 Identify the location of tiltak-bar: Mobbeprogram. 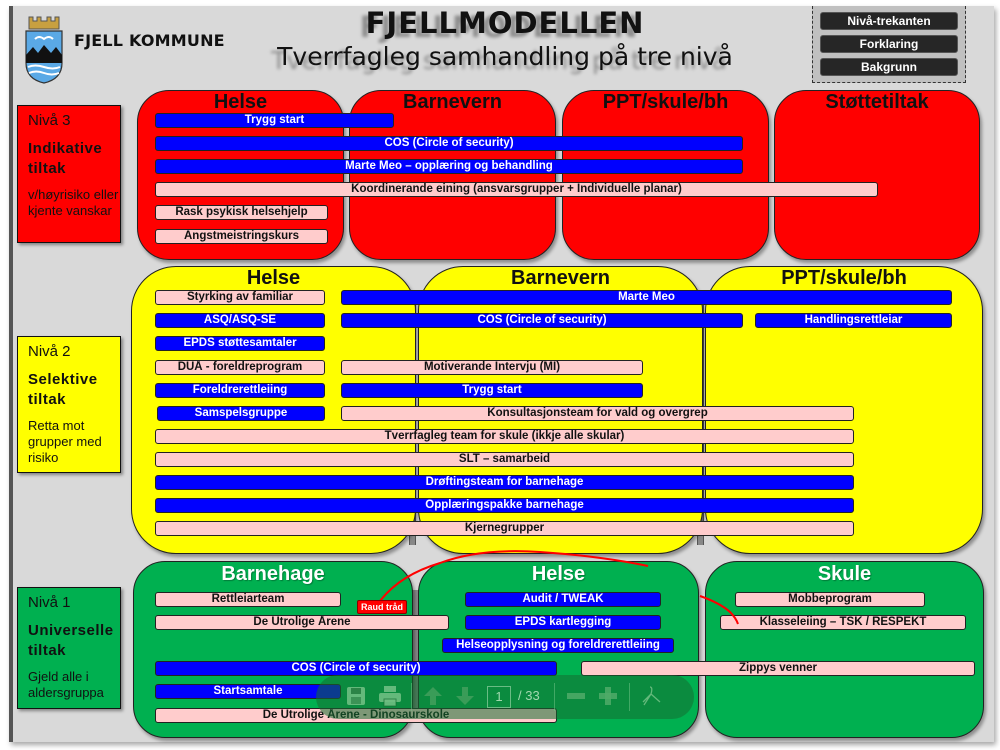
(830, 599).